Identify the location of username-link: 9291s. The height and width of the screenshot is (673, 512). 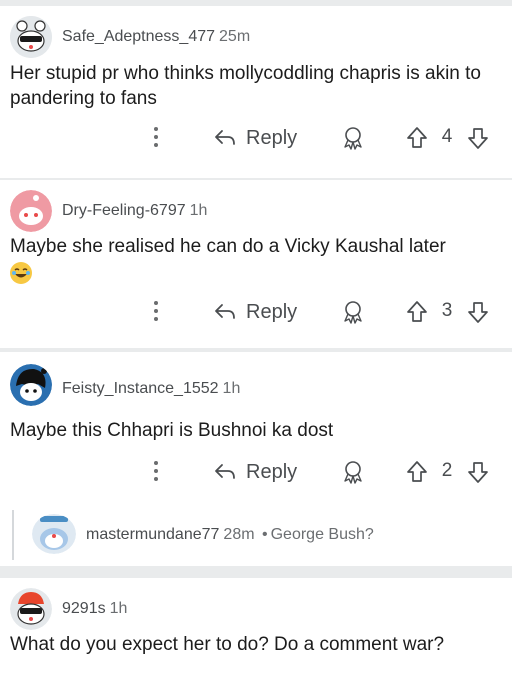
(84, 608).